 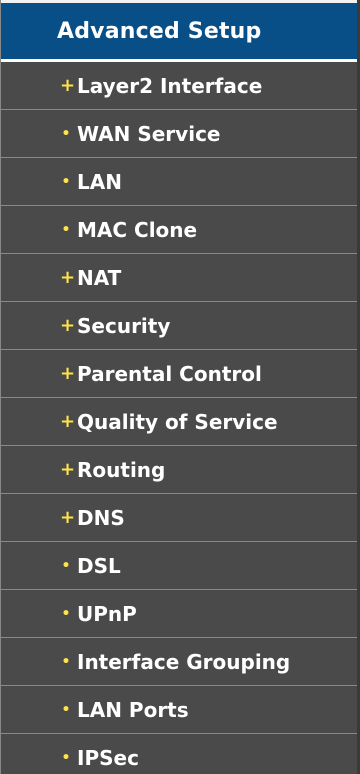 What do you see at coordinates (108, 758) in the screenshot?
I see `menu-item-label: IPSec` at bounding box center [108, 758].